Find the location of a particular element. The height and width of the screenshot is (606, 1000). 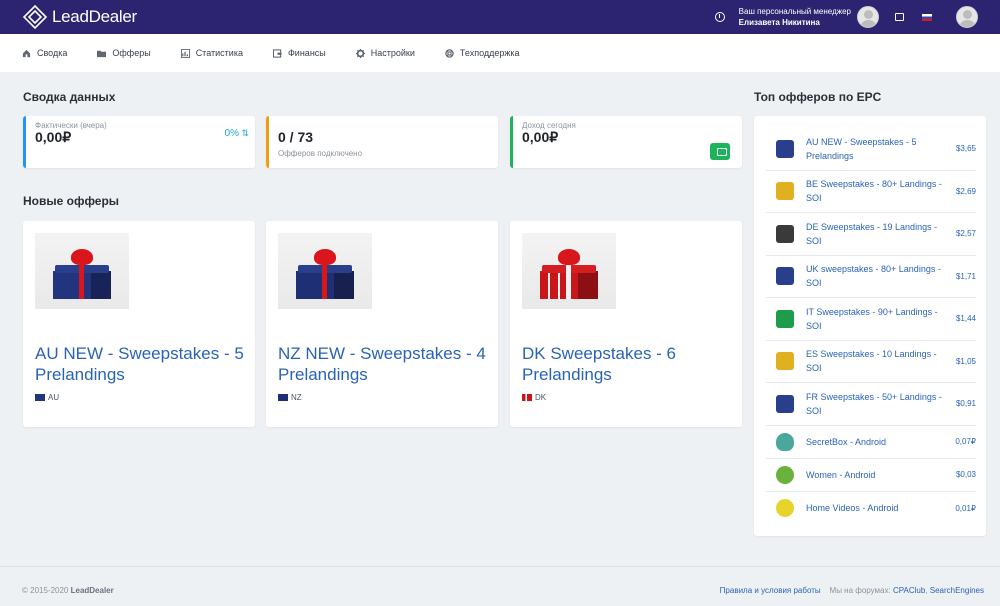

wallet-icon is located at coordinates (720, 151).